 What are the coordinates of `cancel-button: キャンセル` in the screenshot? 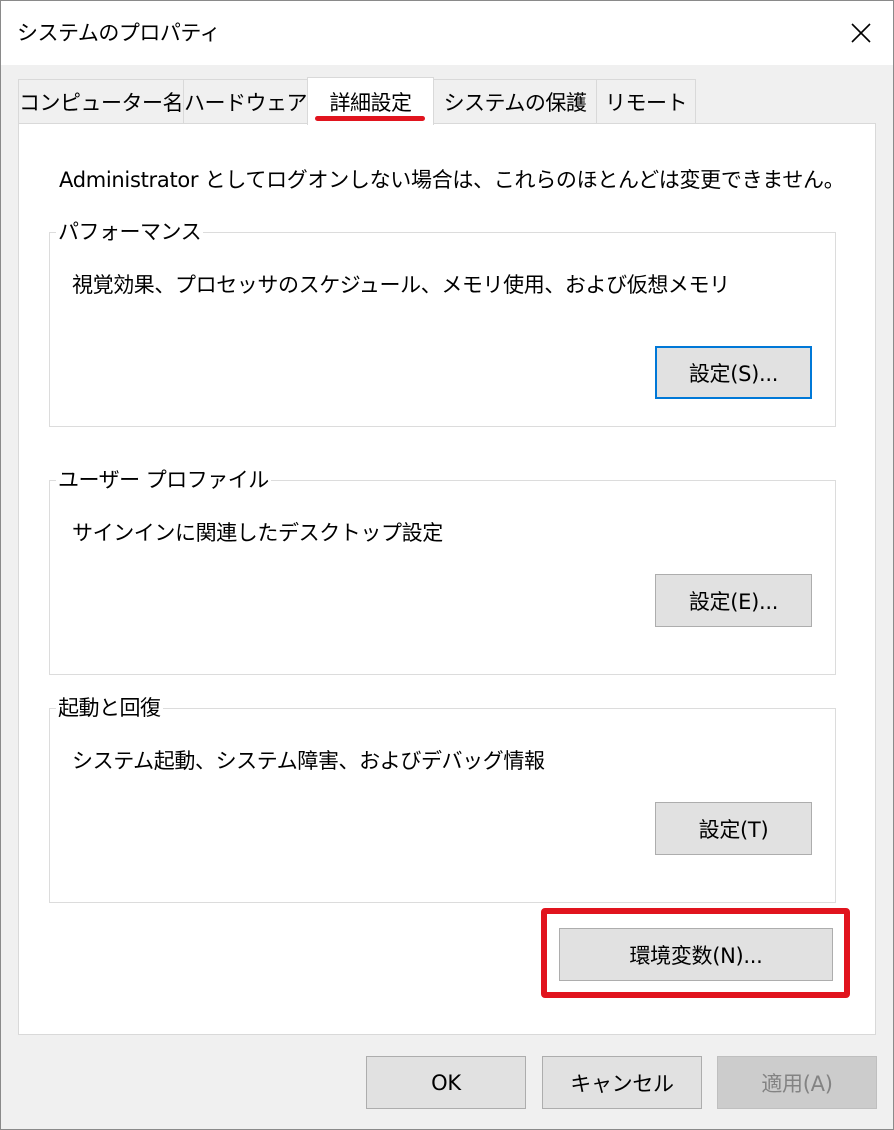 It's located at (622, 1082).